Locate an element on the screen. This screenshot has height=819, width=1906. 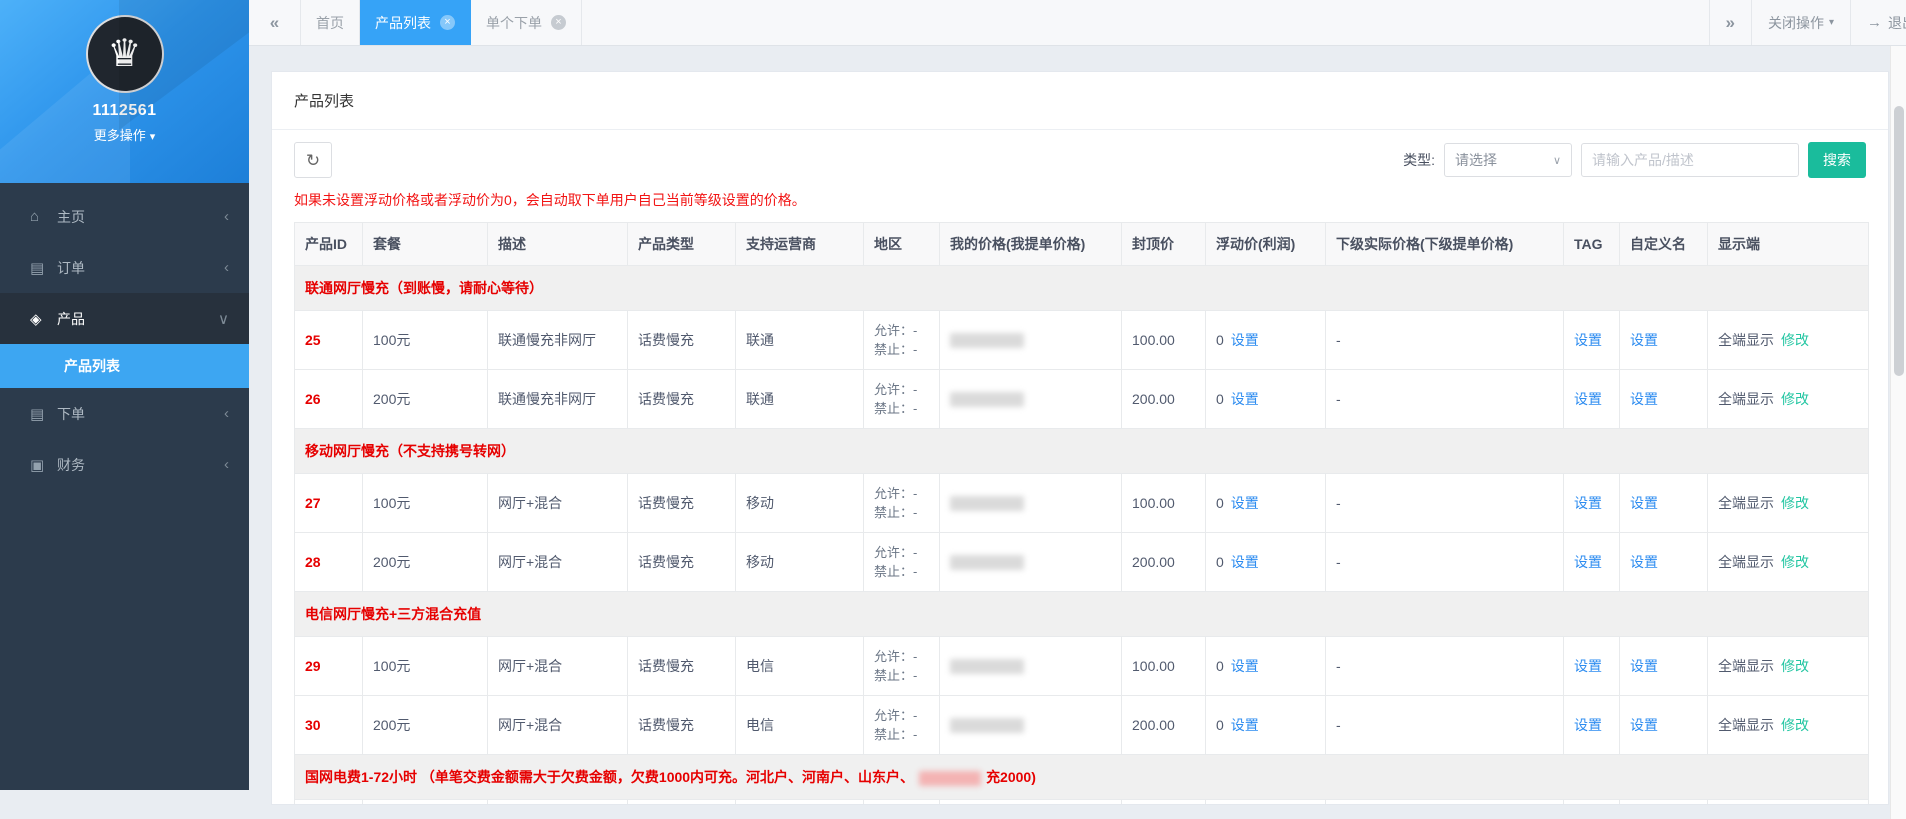
cap-price-cell is located at coordinates (1163, 801).